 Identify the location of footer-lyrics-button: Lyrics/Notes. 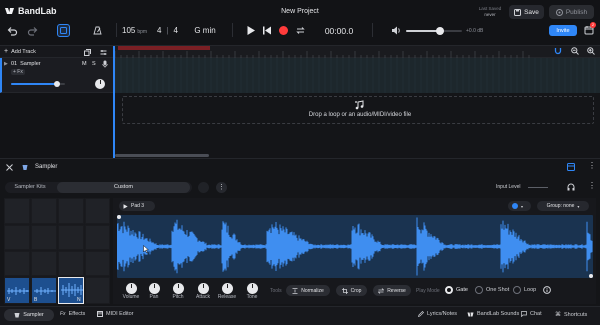
(437, 314).